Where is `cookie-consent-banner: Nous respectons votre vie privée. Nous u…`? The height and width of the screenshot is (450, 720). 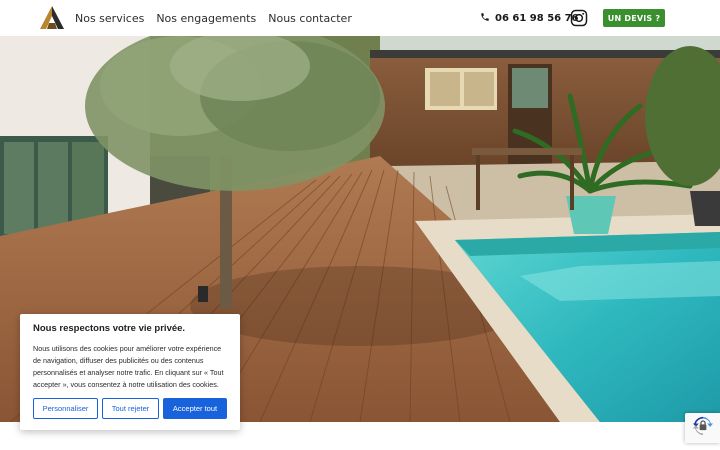 cookie-consent-banner: Nous respectons votre vie privée. Nous u… is located at coordinates (130, 372).